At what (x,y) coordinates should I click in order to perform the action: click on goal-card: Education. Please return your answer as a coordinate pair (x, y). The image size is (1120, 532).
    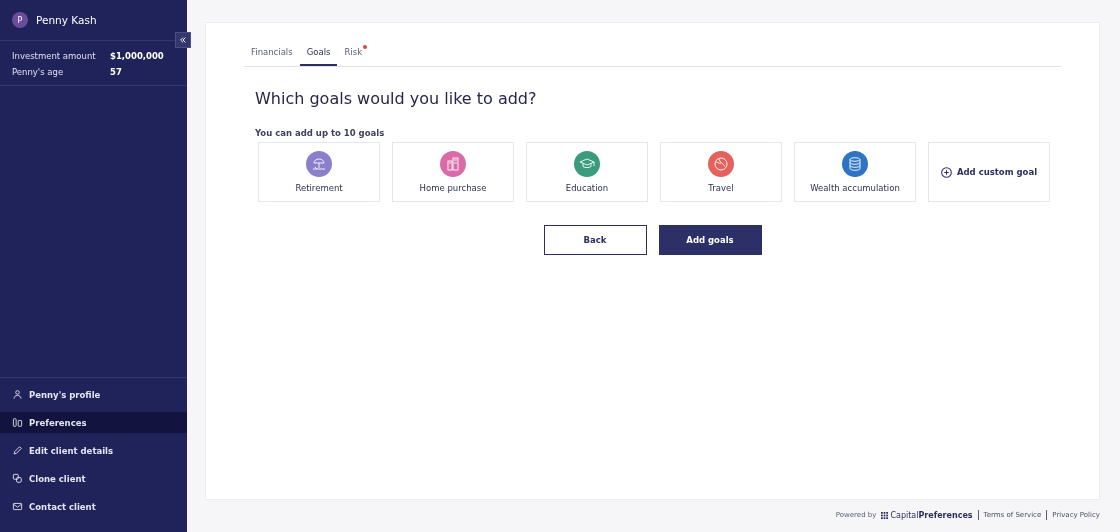
    Looking at the image, I should click on (587, 172).